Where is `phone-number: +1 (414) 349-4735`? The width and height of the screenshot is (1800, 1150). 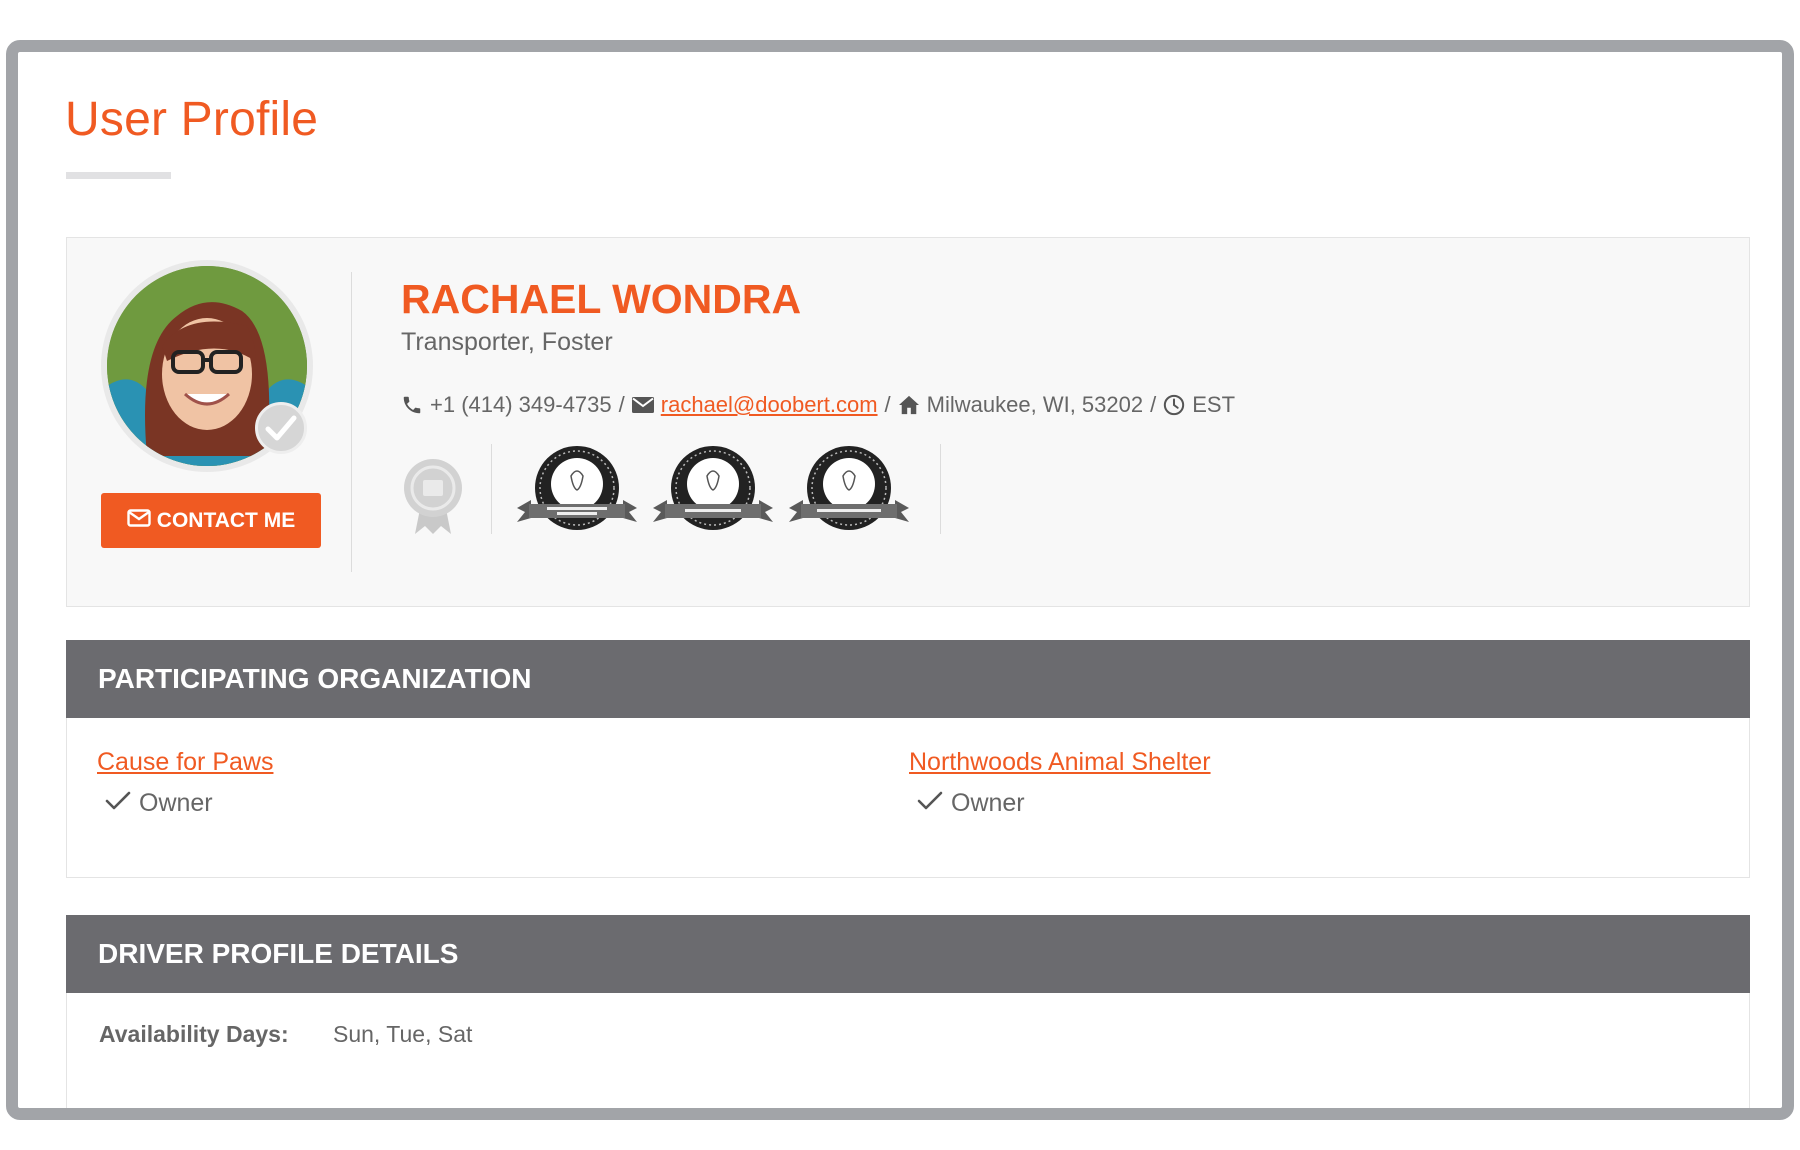
phone-number: +1 (414) 349-4735 is located at coordinates (521, 404).